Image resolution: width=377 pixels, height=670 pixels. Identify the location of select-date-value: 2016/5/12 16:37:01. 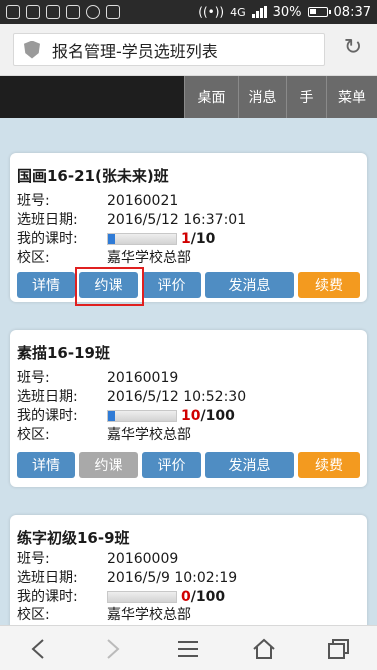
(177, 220).